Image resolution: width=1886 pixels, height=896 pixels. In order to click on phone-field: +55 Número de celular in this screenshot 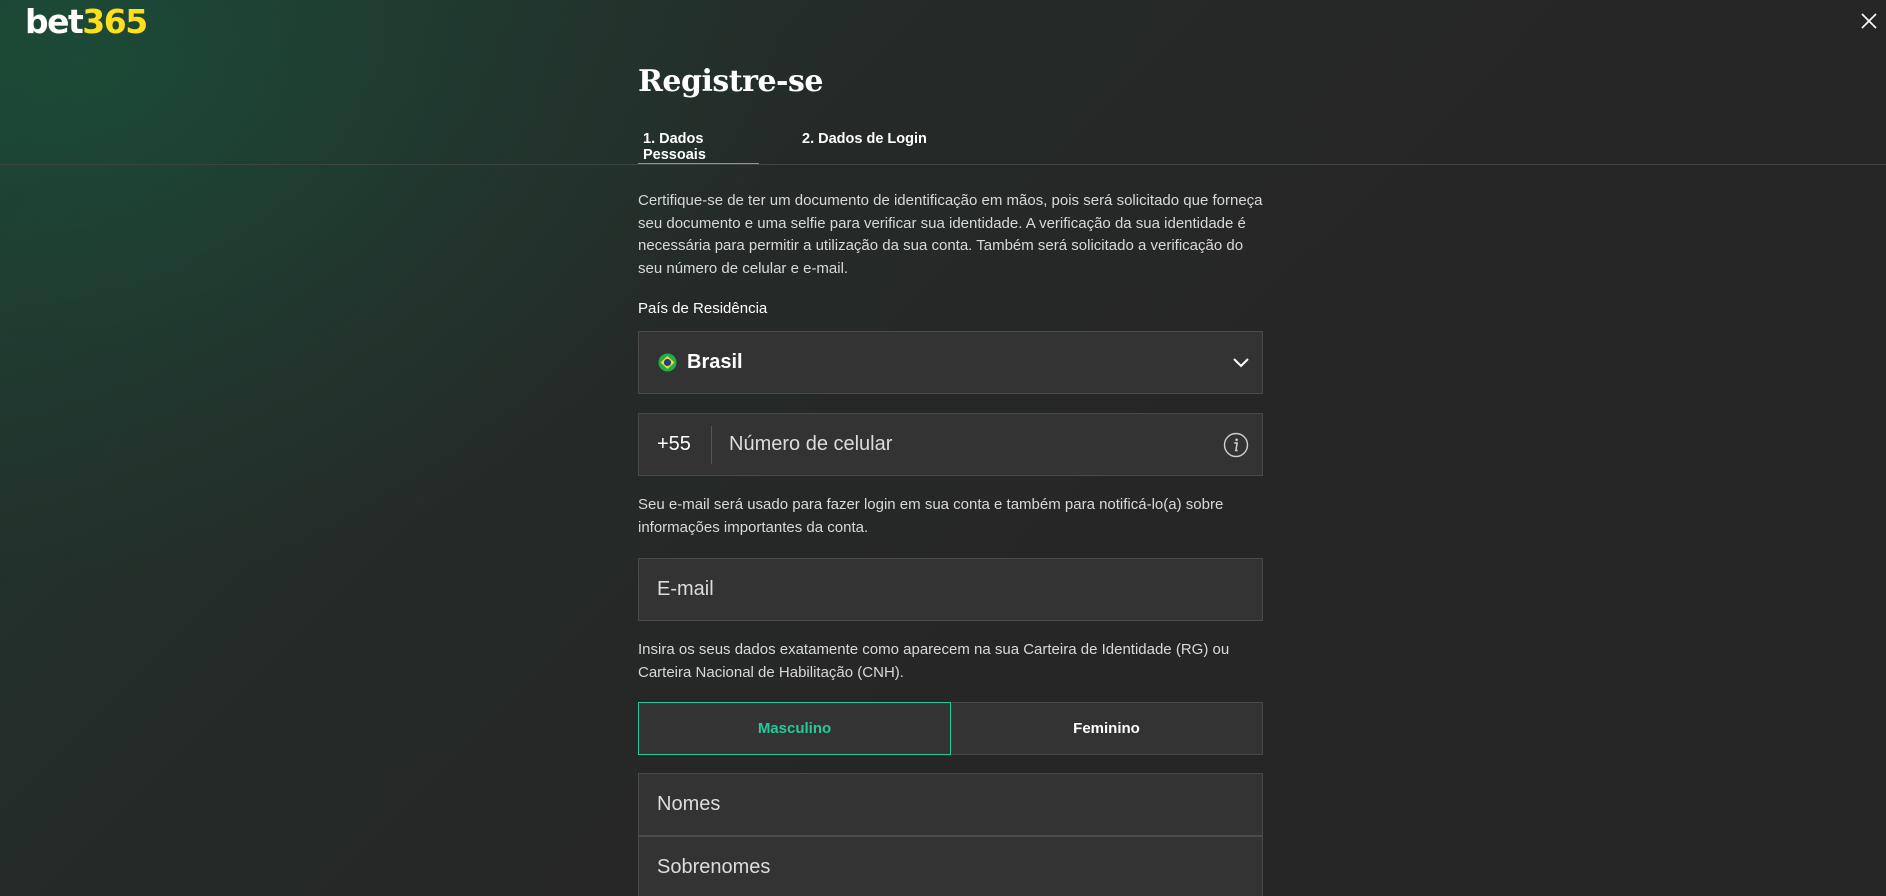, I will do `click(950, 444)`.